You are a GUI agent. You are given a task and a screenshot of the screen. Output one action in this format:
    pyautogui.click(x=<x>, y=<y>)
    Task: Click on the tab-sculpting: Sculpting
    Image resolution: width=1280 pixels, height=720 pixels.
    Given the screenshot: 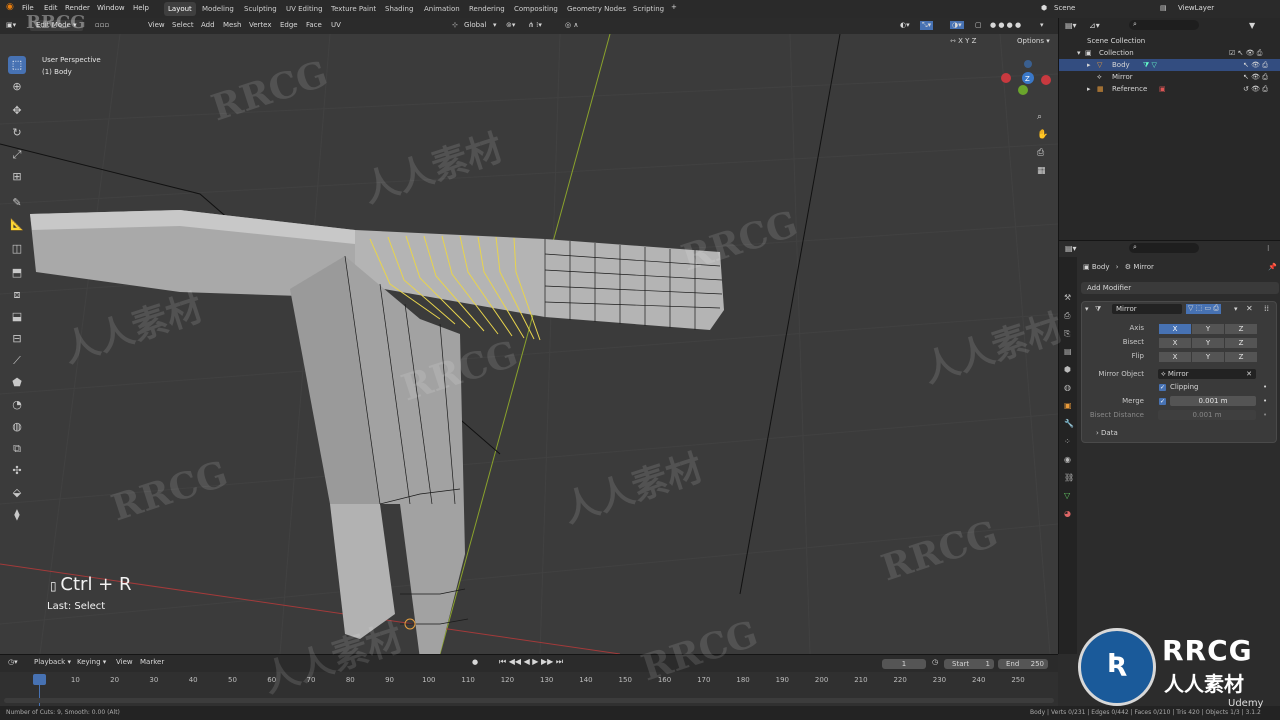 What is the action you would take?
    pyautogui.click(x=260, y=9)
    